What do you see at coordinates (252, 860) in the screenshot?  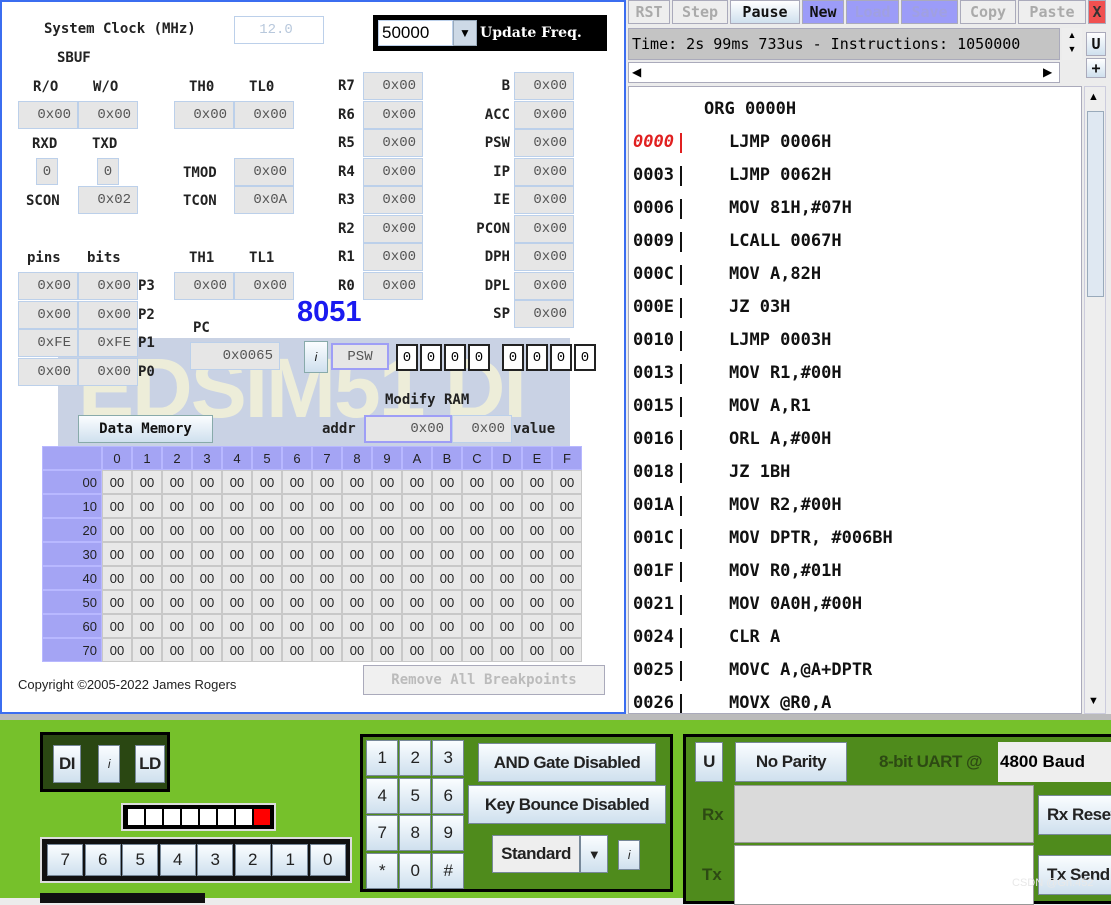 I see `switch-2: 2` at bounding box center [252, 860].